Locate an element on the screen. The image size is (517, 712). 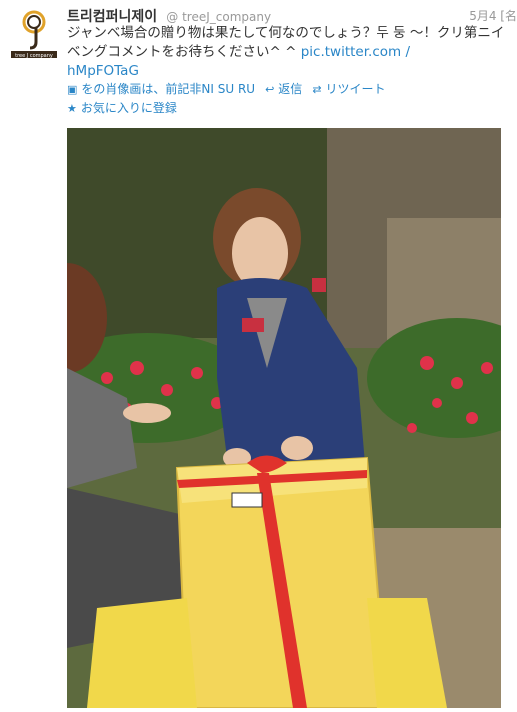
favorite-star-icon: ★ is located at coordinates (72, 108).